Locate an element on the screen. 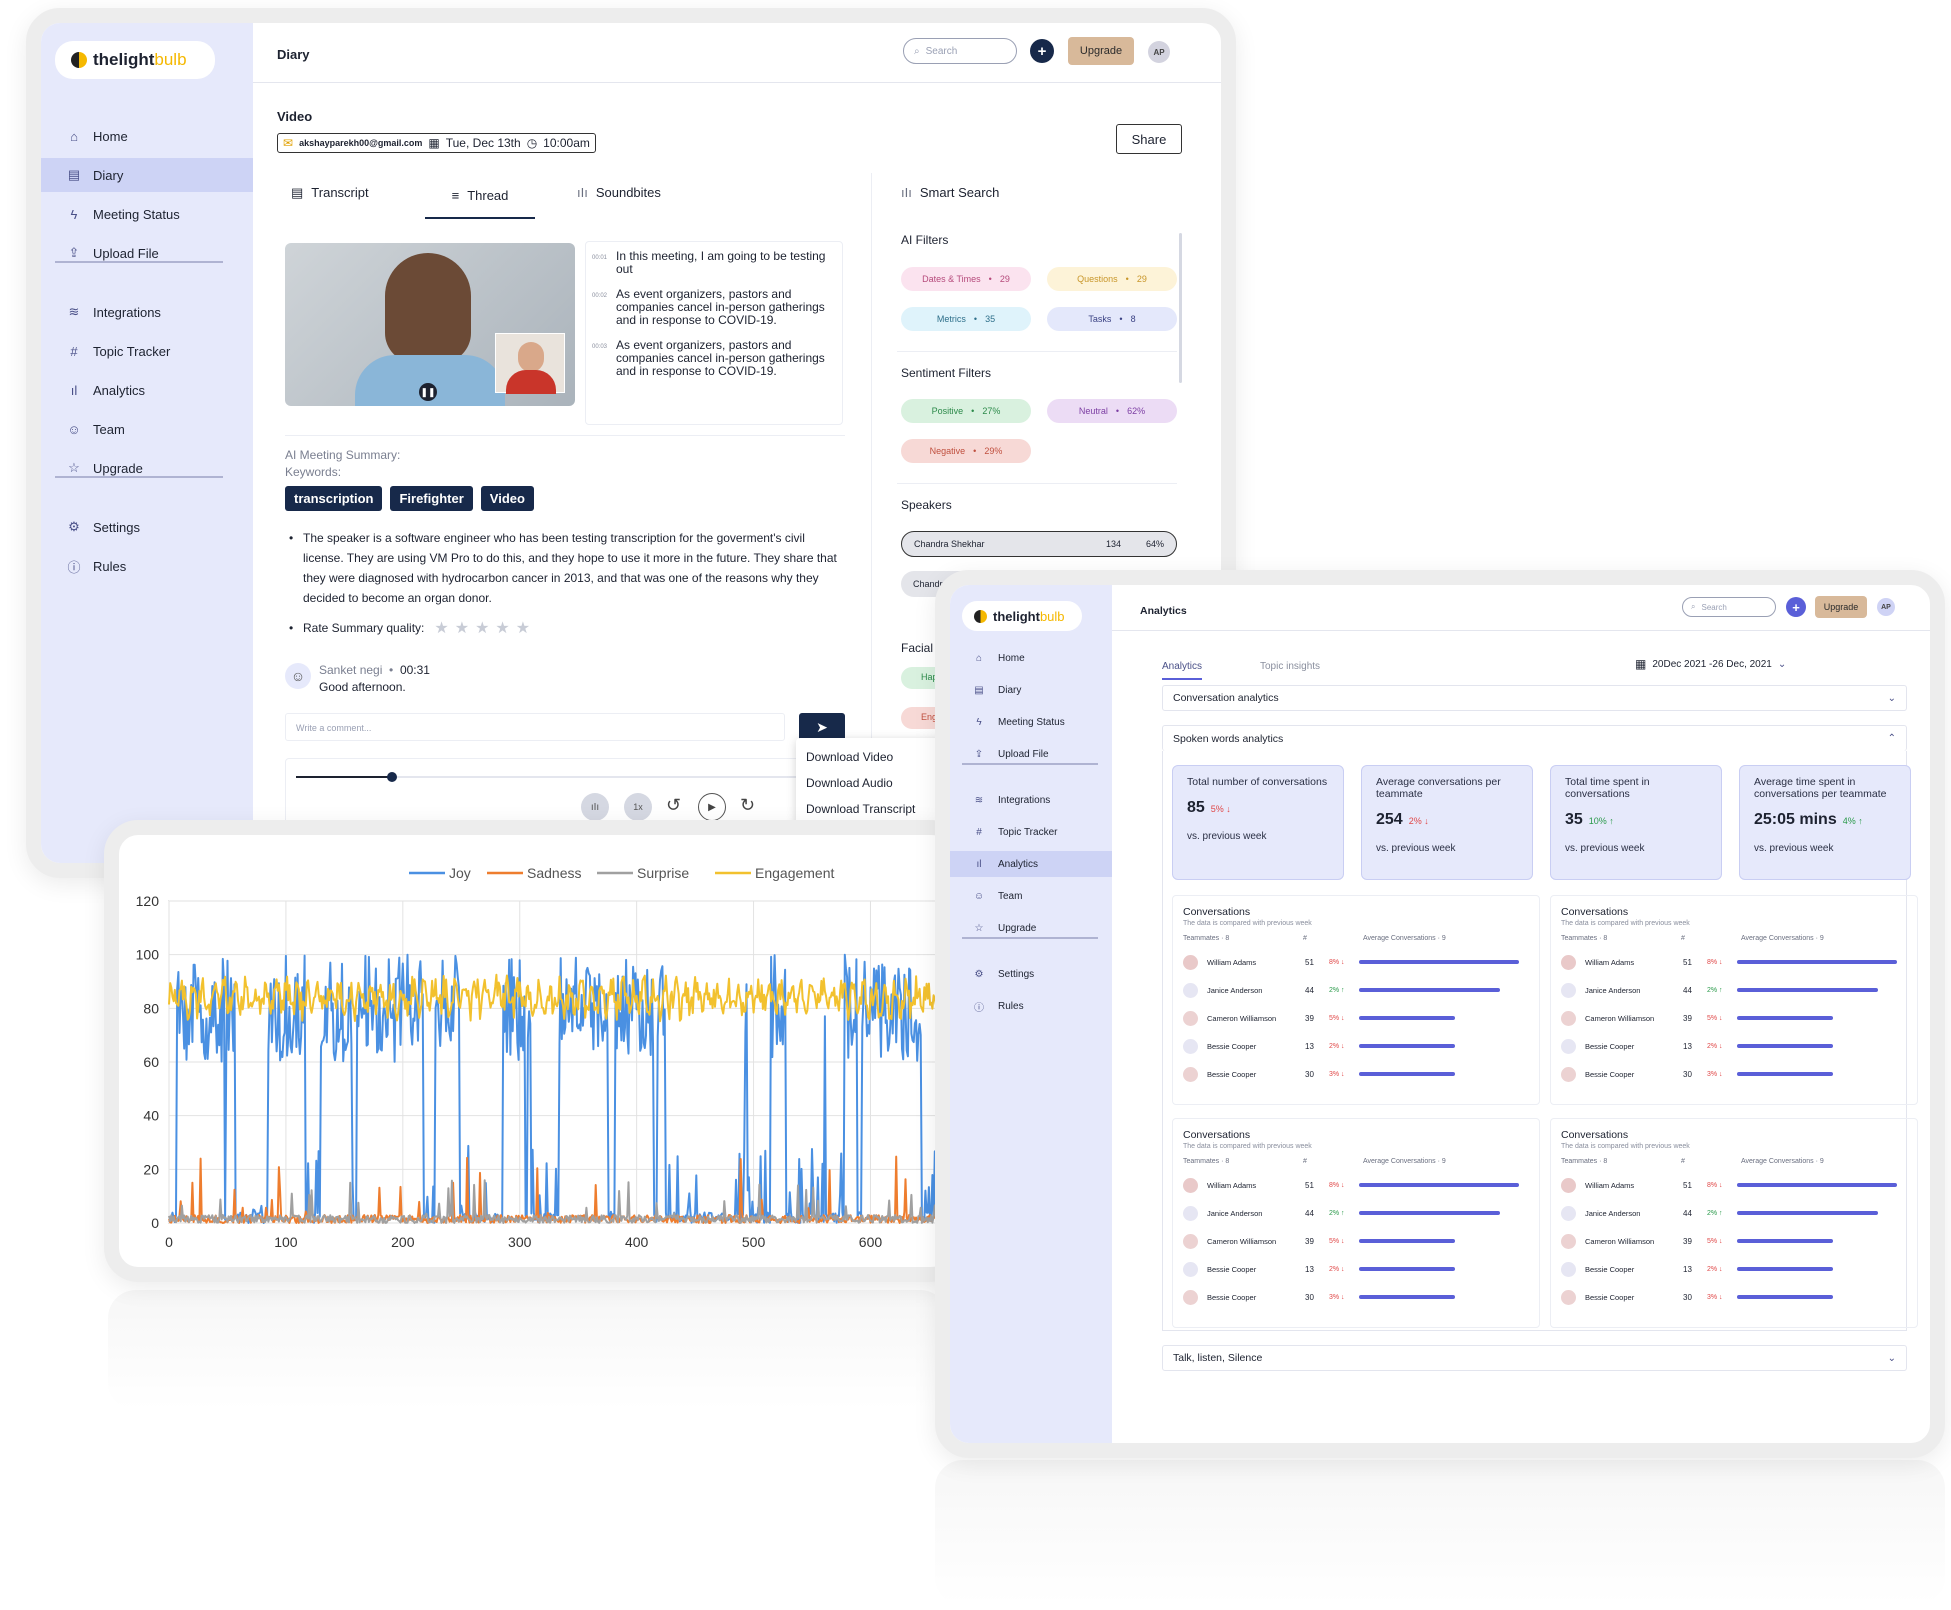 Image resolution: width=1951 pixels, height=1610 pixels. kpi-sub: vs. previous week is located at coordinates (1794, 848).